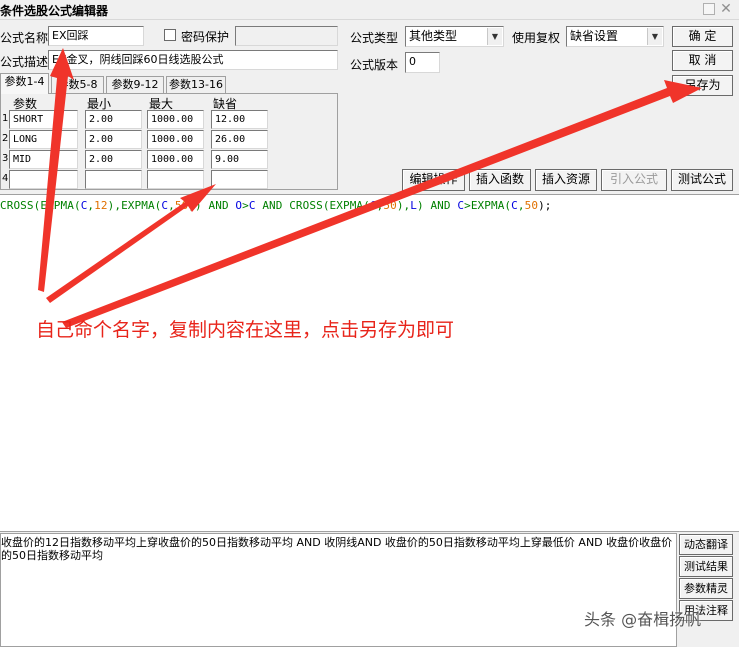 The image size is (739, 647). What do you see at coordinates (706, 588) in the screenshot?
I see `param-wizard-button: 参数精灵` at bounding box center [706, 588].